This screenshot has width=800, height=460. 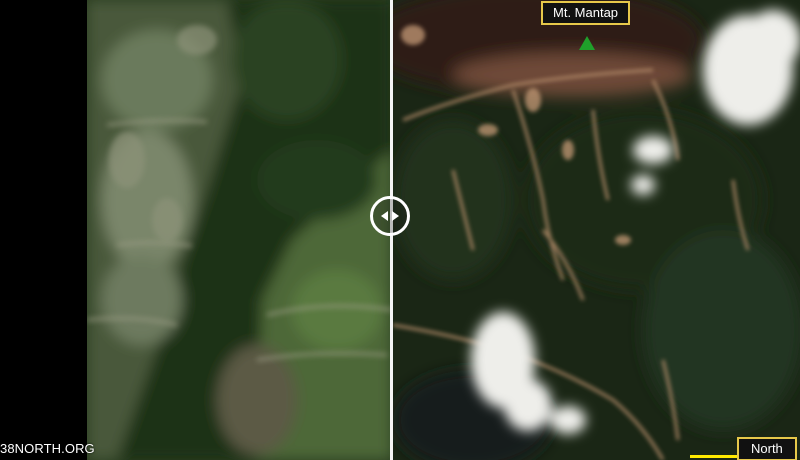 I want to click on left-margin, so click(x=43, y=230).